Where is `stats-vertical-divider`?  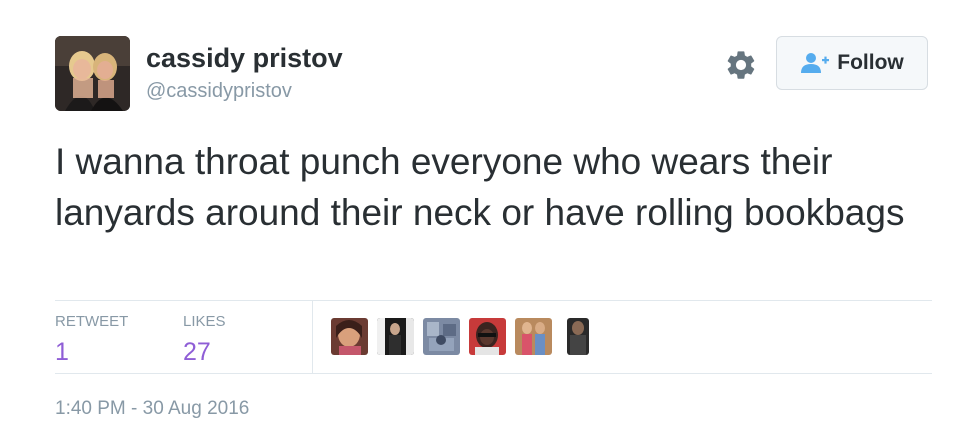
stats-vertical-divider is located at coordinates (312, 336).